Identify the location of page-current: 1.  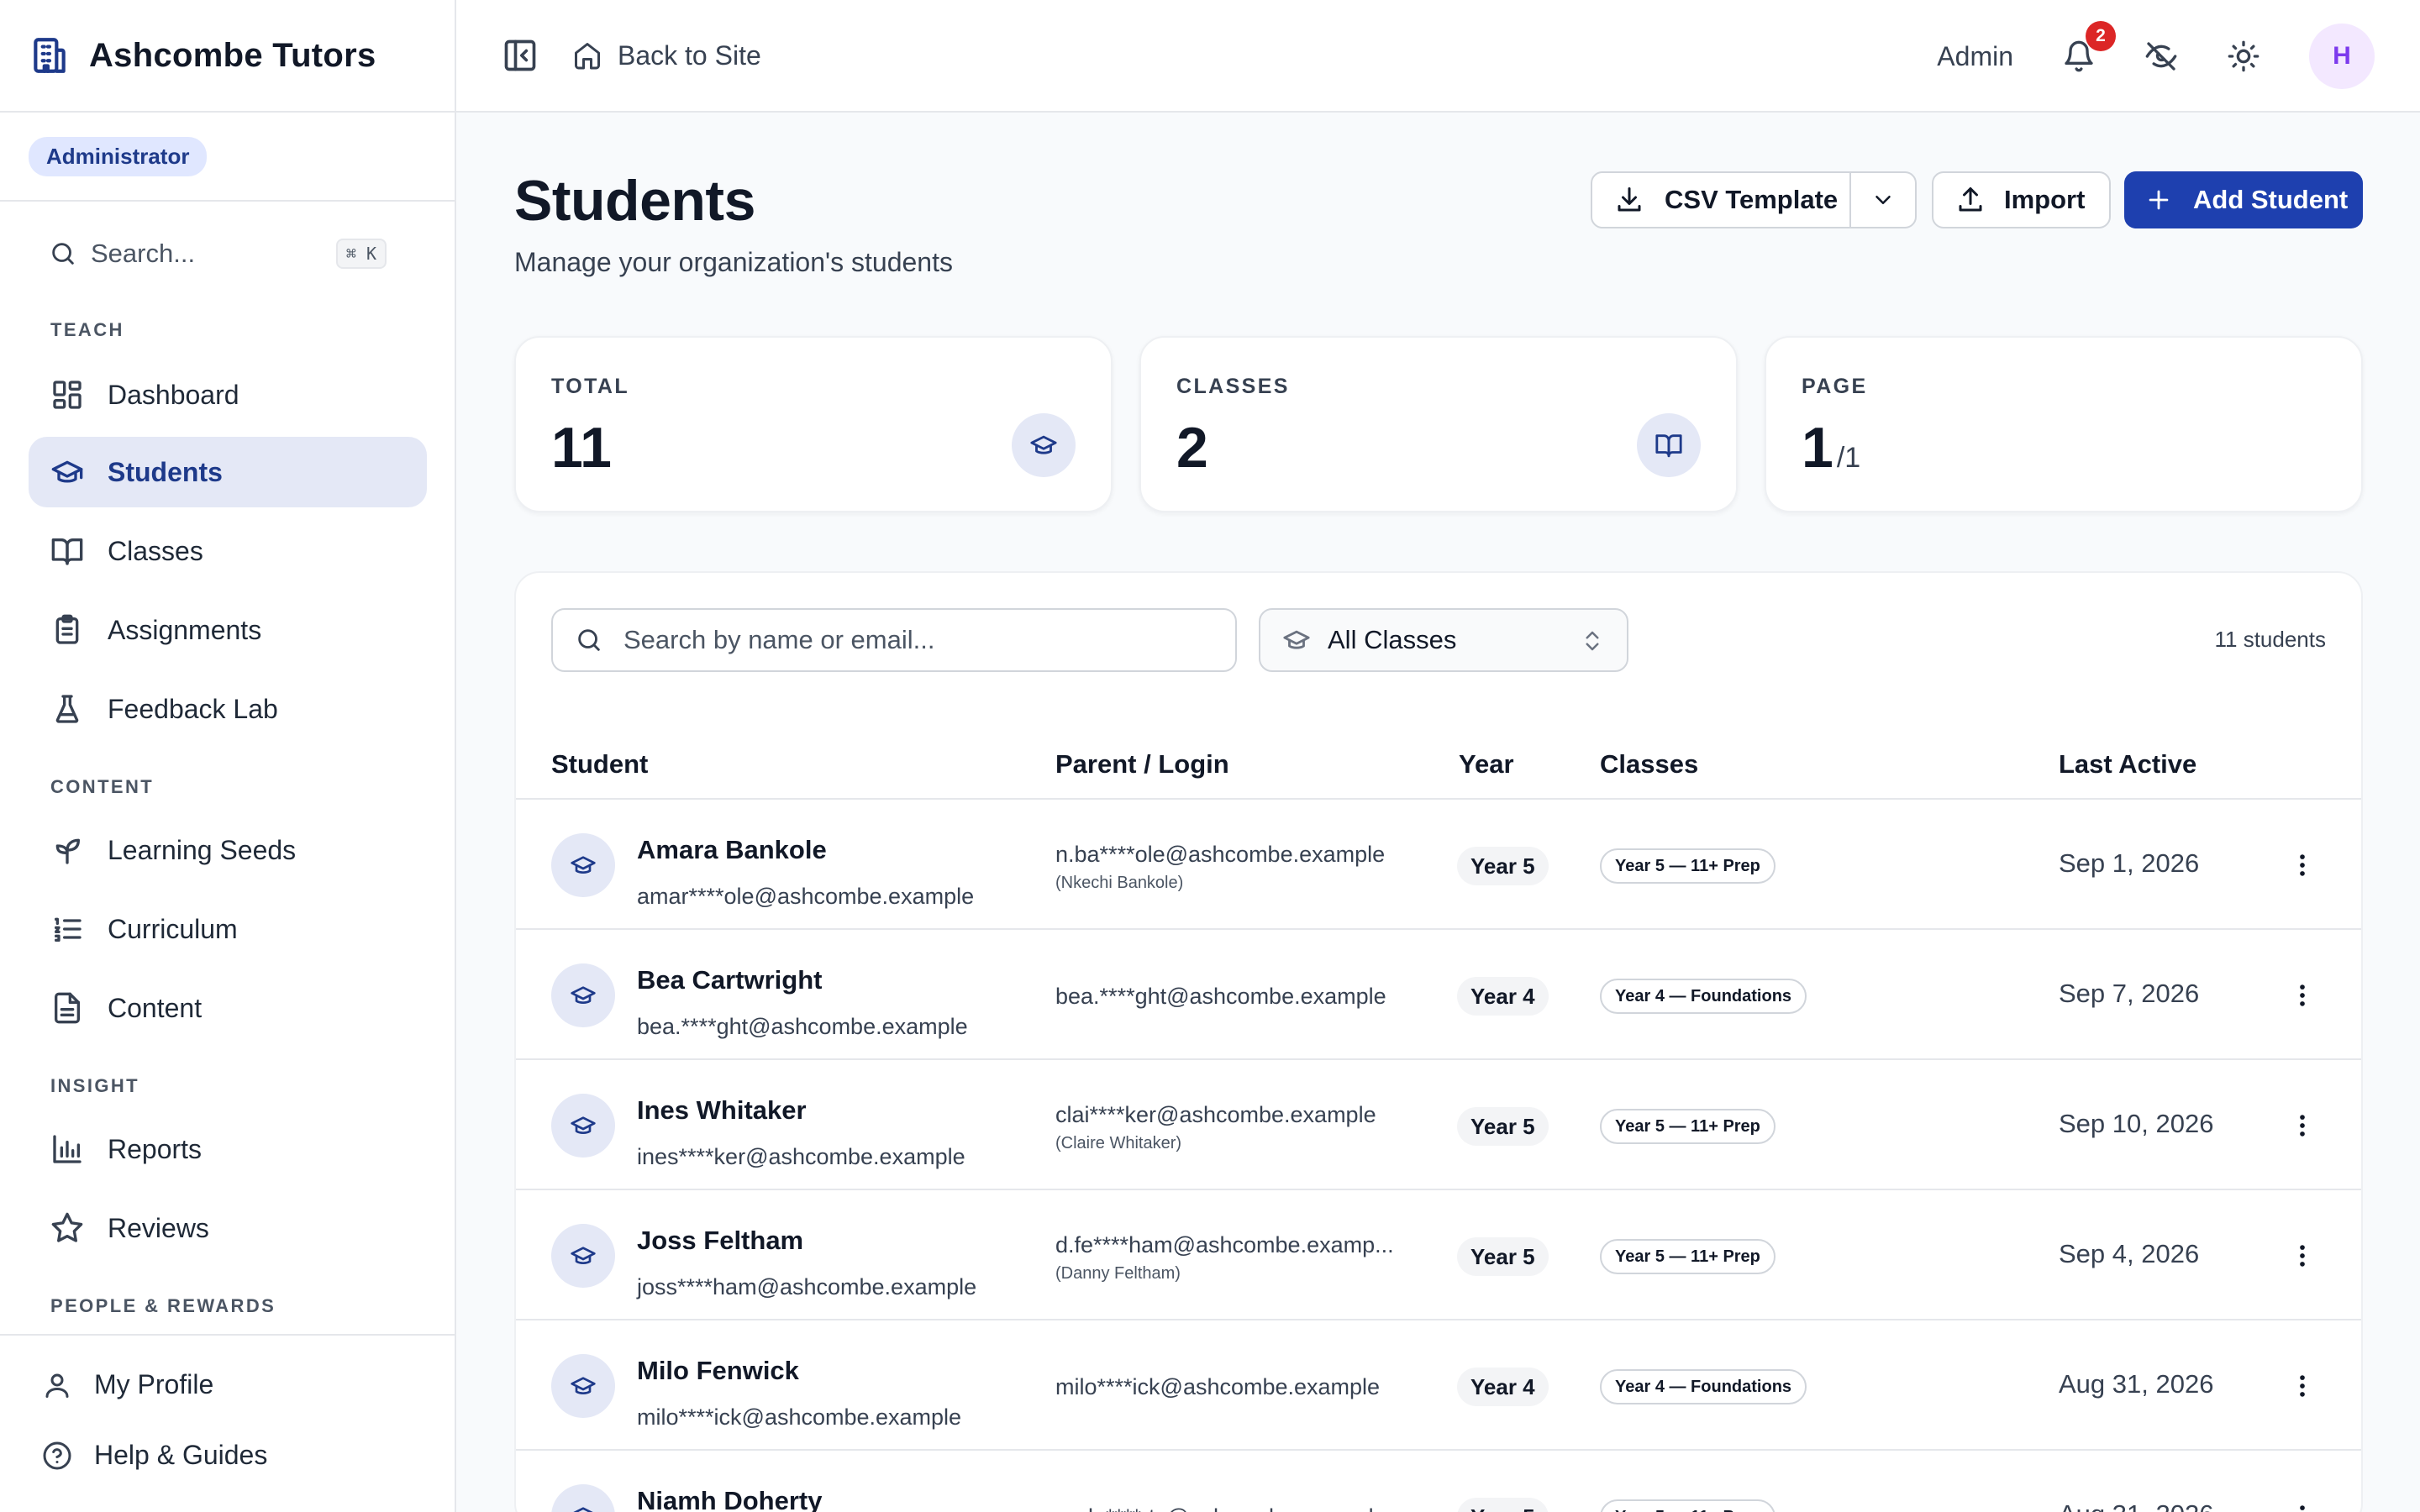
(1817, 448).